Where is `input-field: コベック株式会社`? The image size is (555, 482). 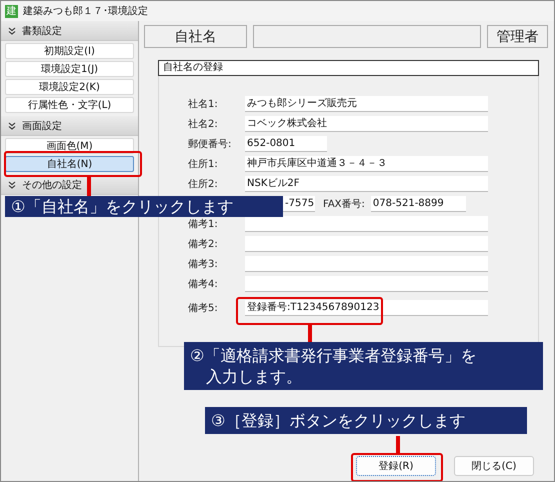
input-field: コベック株式会社 is located at coordinates (366, 124).